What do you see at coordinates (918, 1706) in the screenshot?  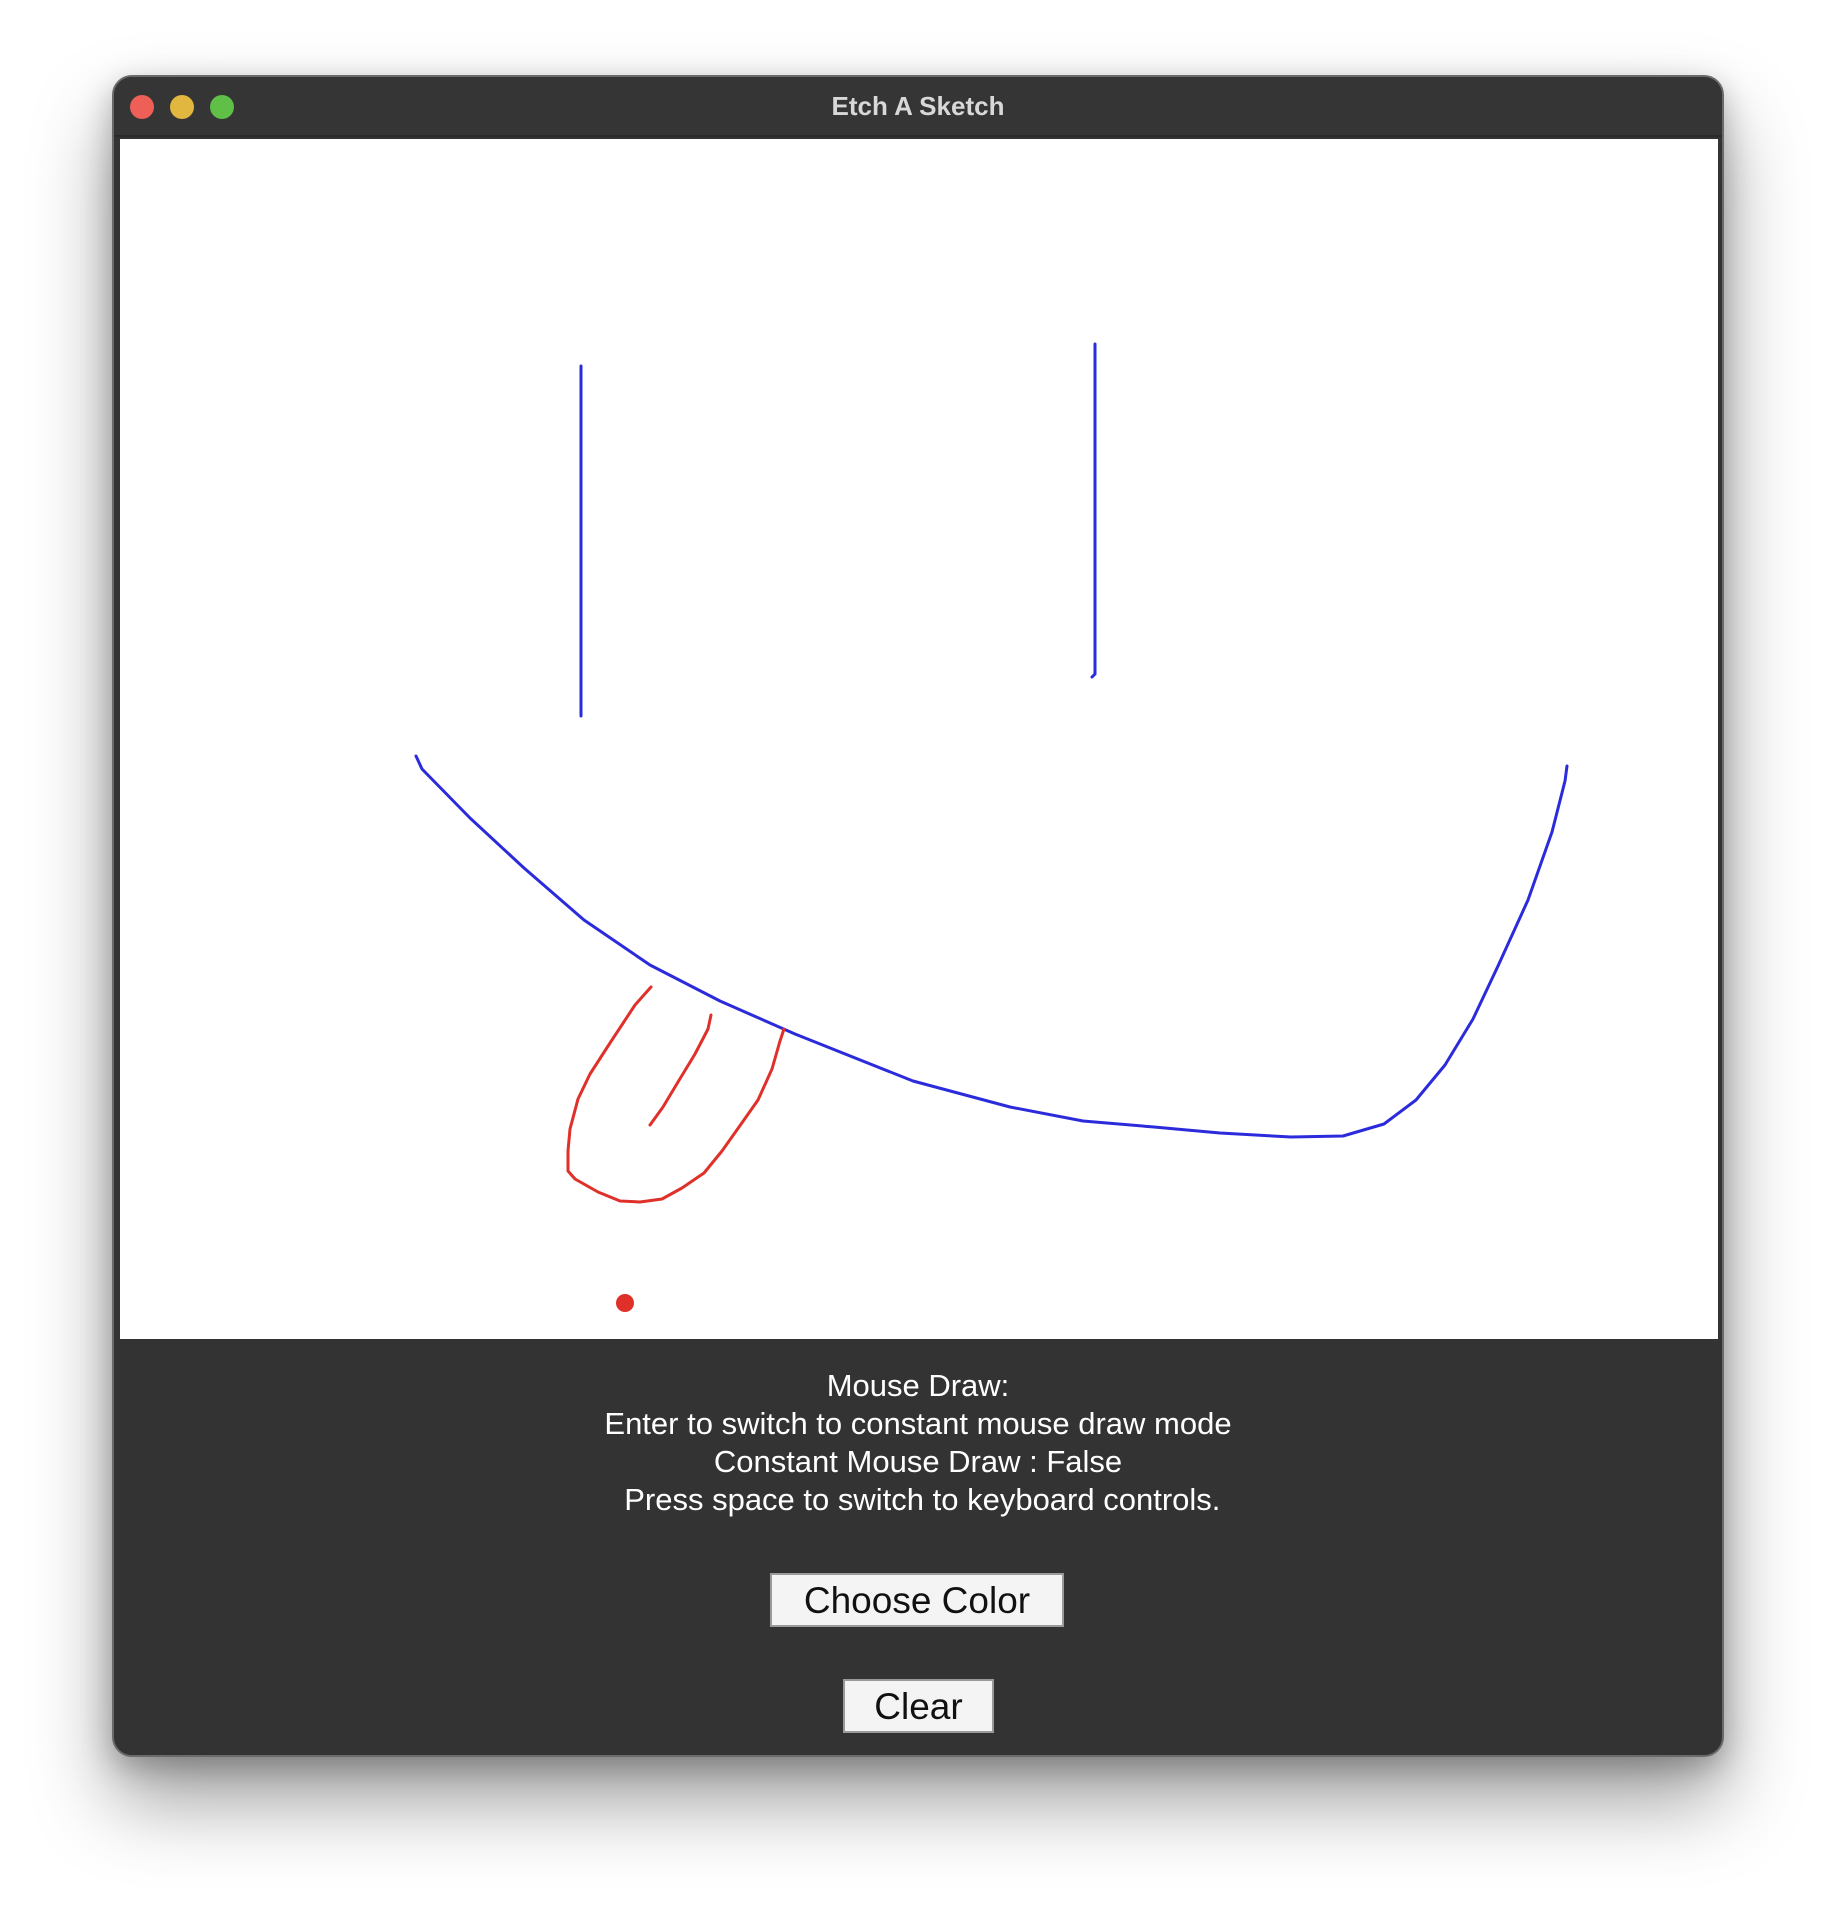 I see `clear-button: Clear` at bounding box center [918, 1706].